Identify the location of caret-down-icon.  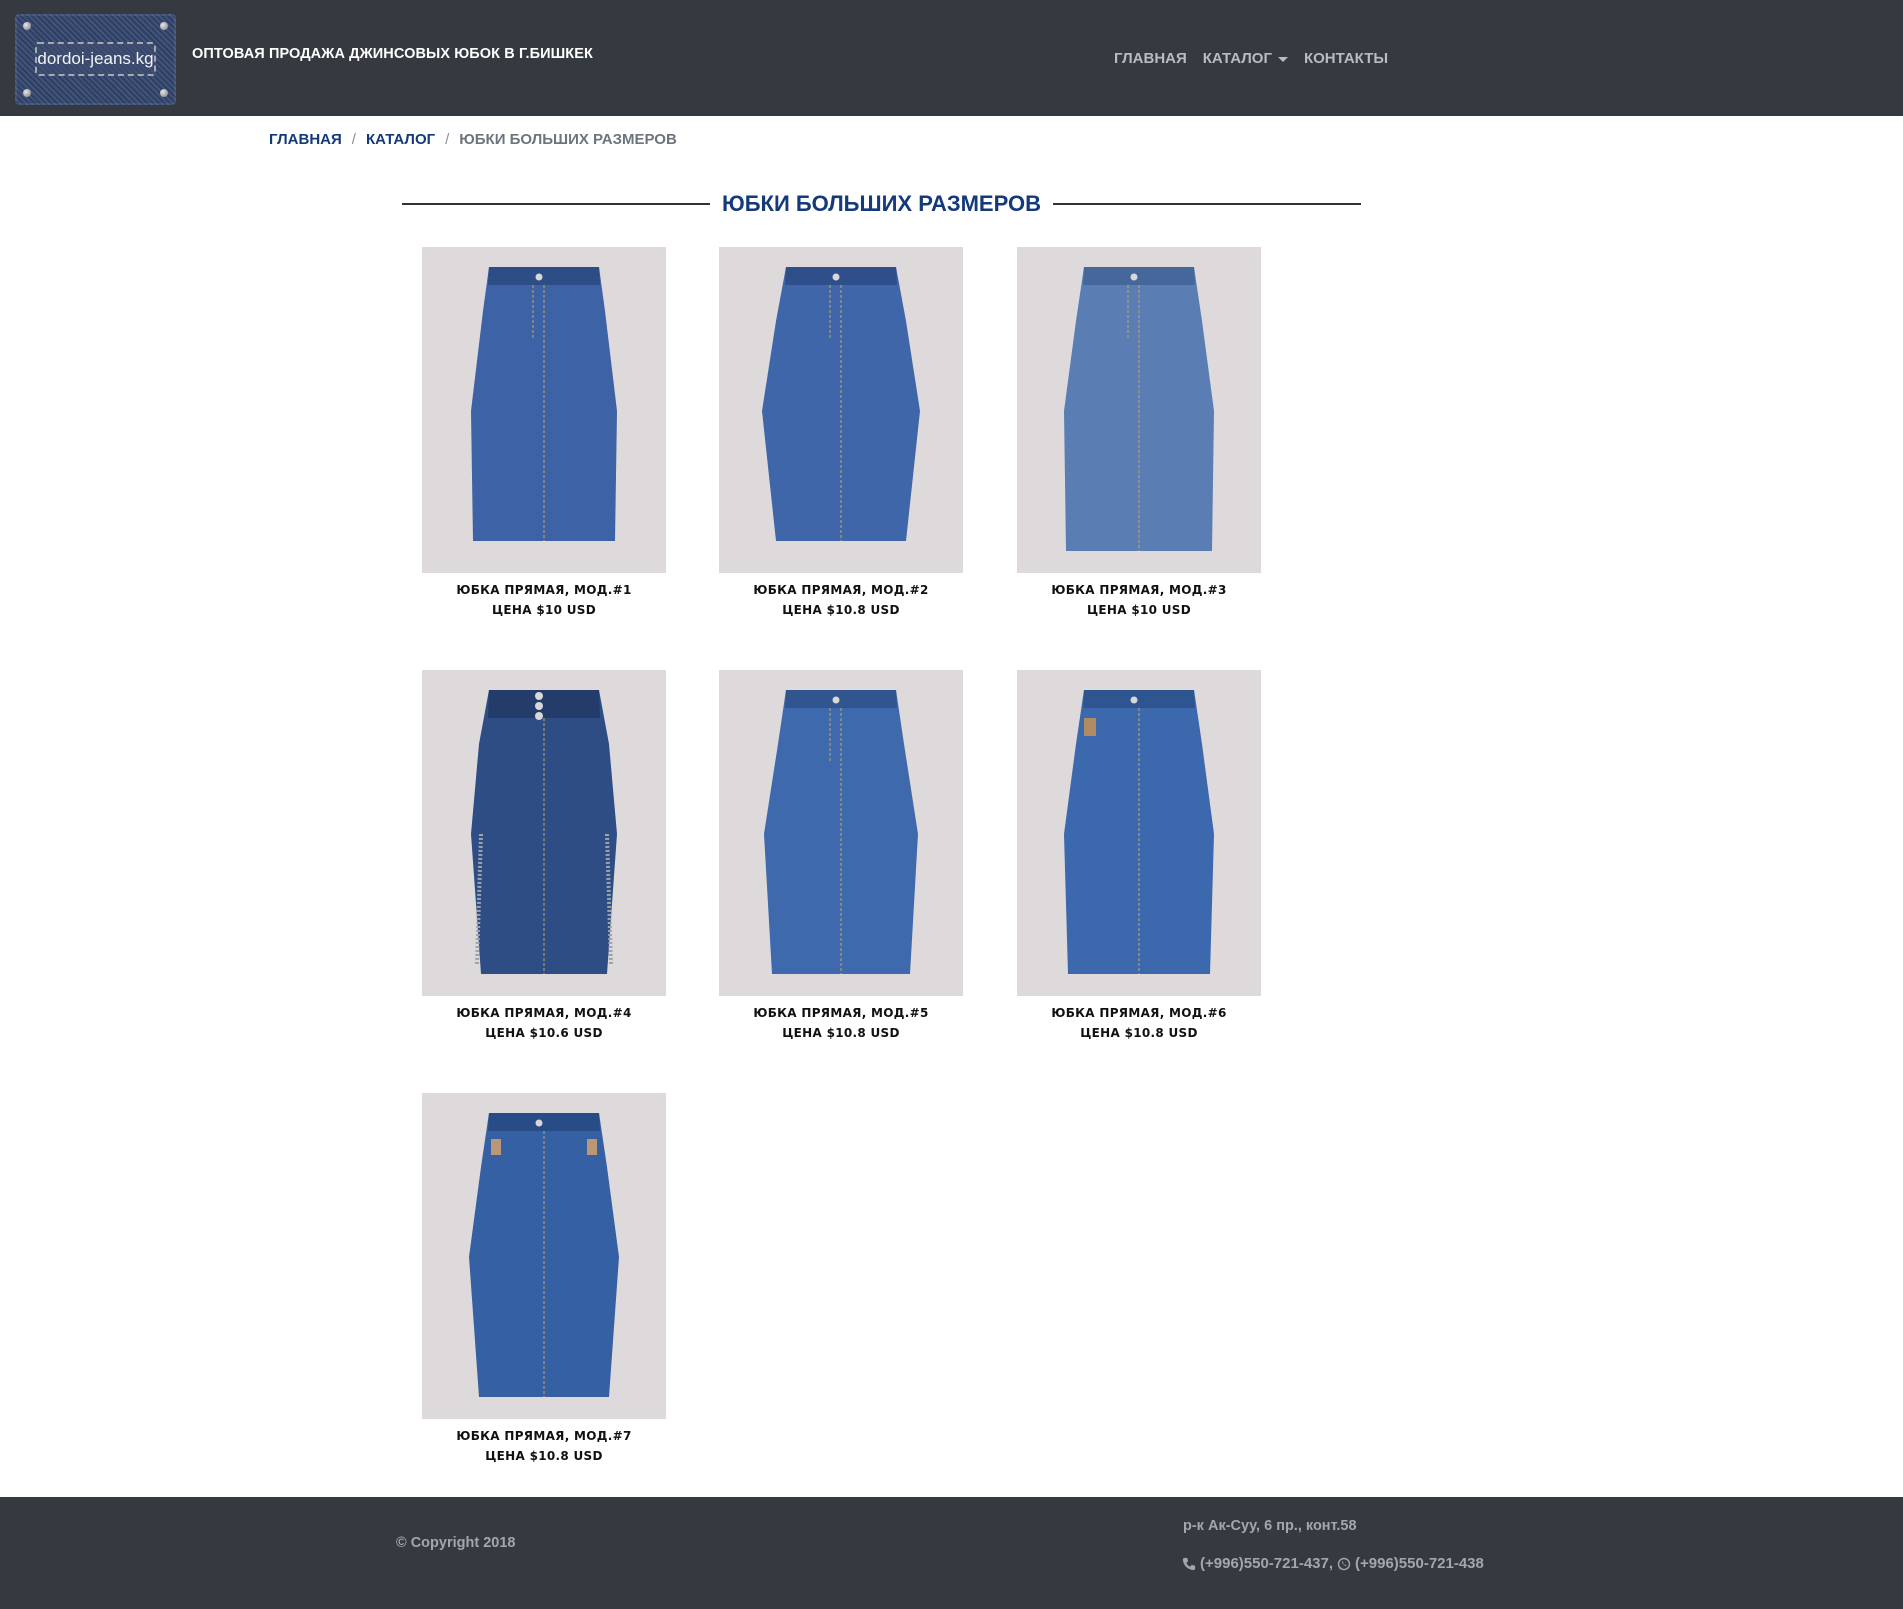
(1282, 59).